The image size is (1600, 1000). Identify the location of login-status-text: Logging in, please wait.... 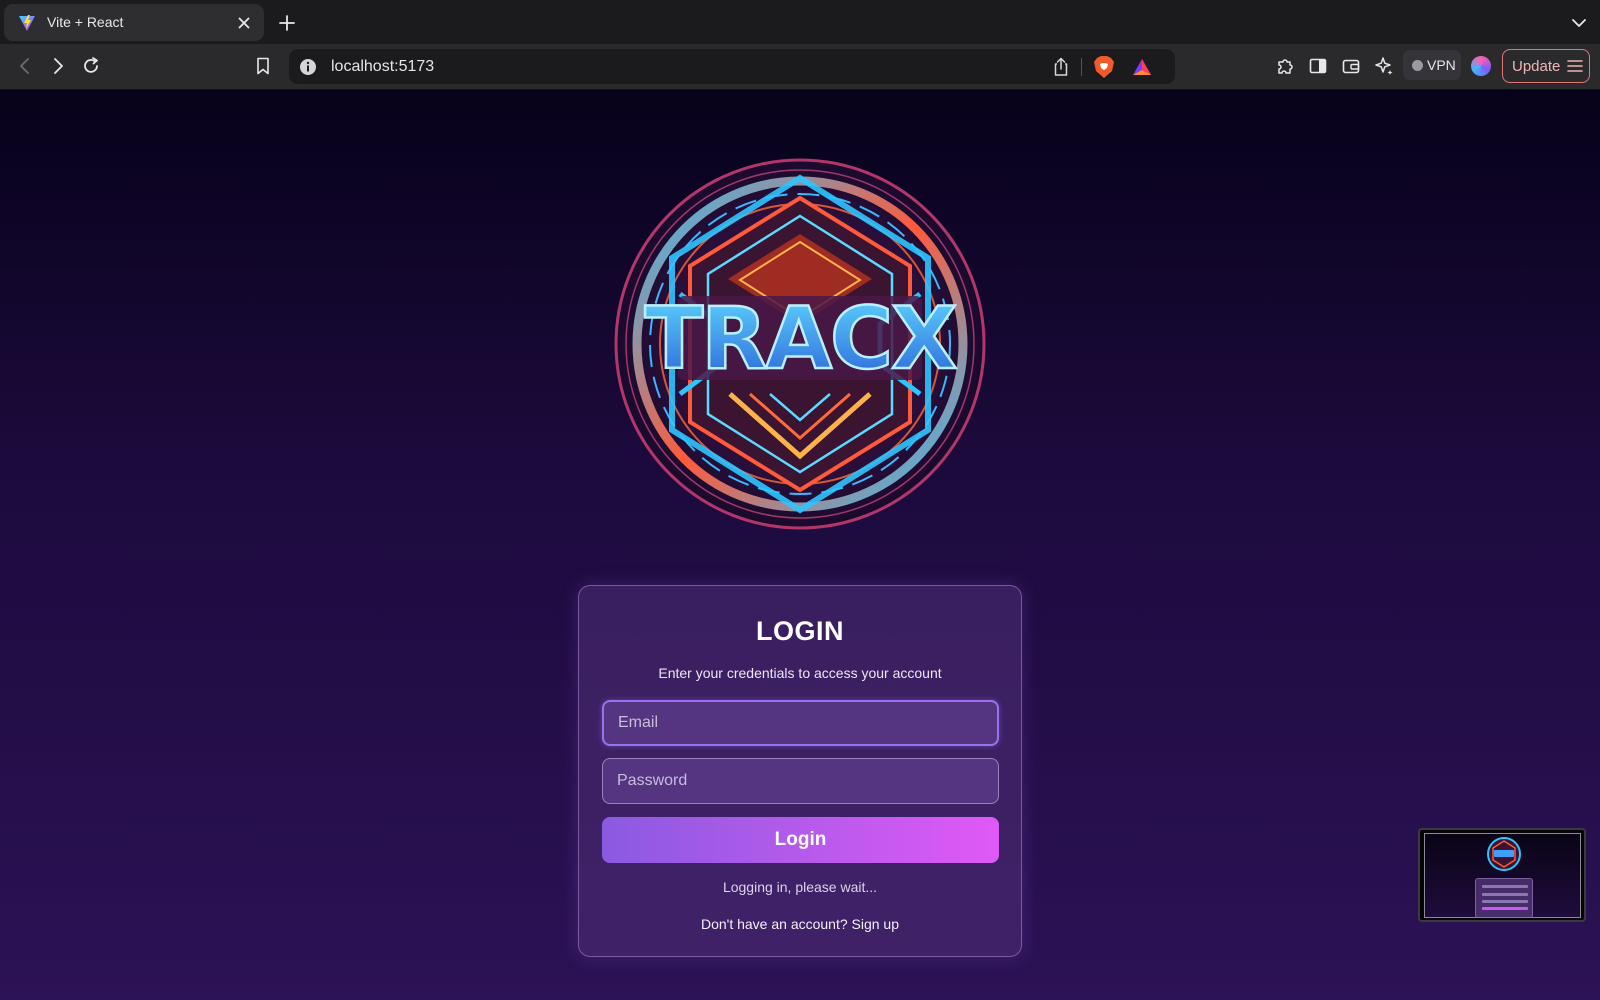
(800, 887).